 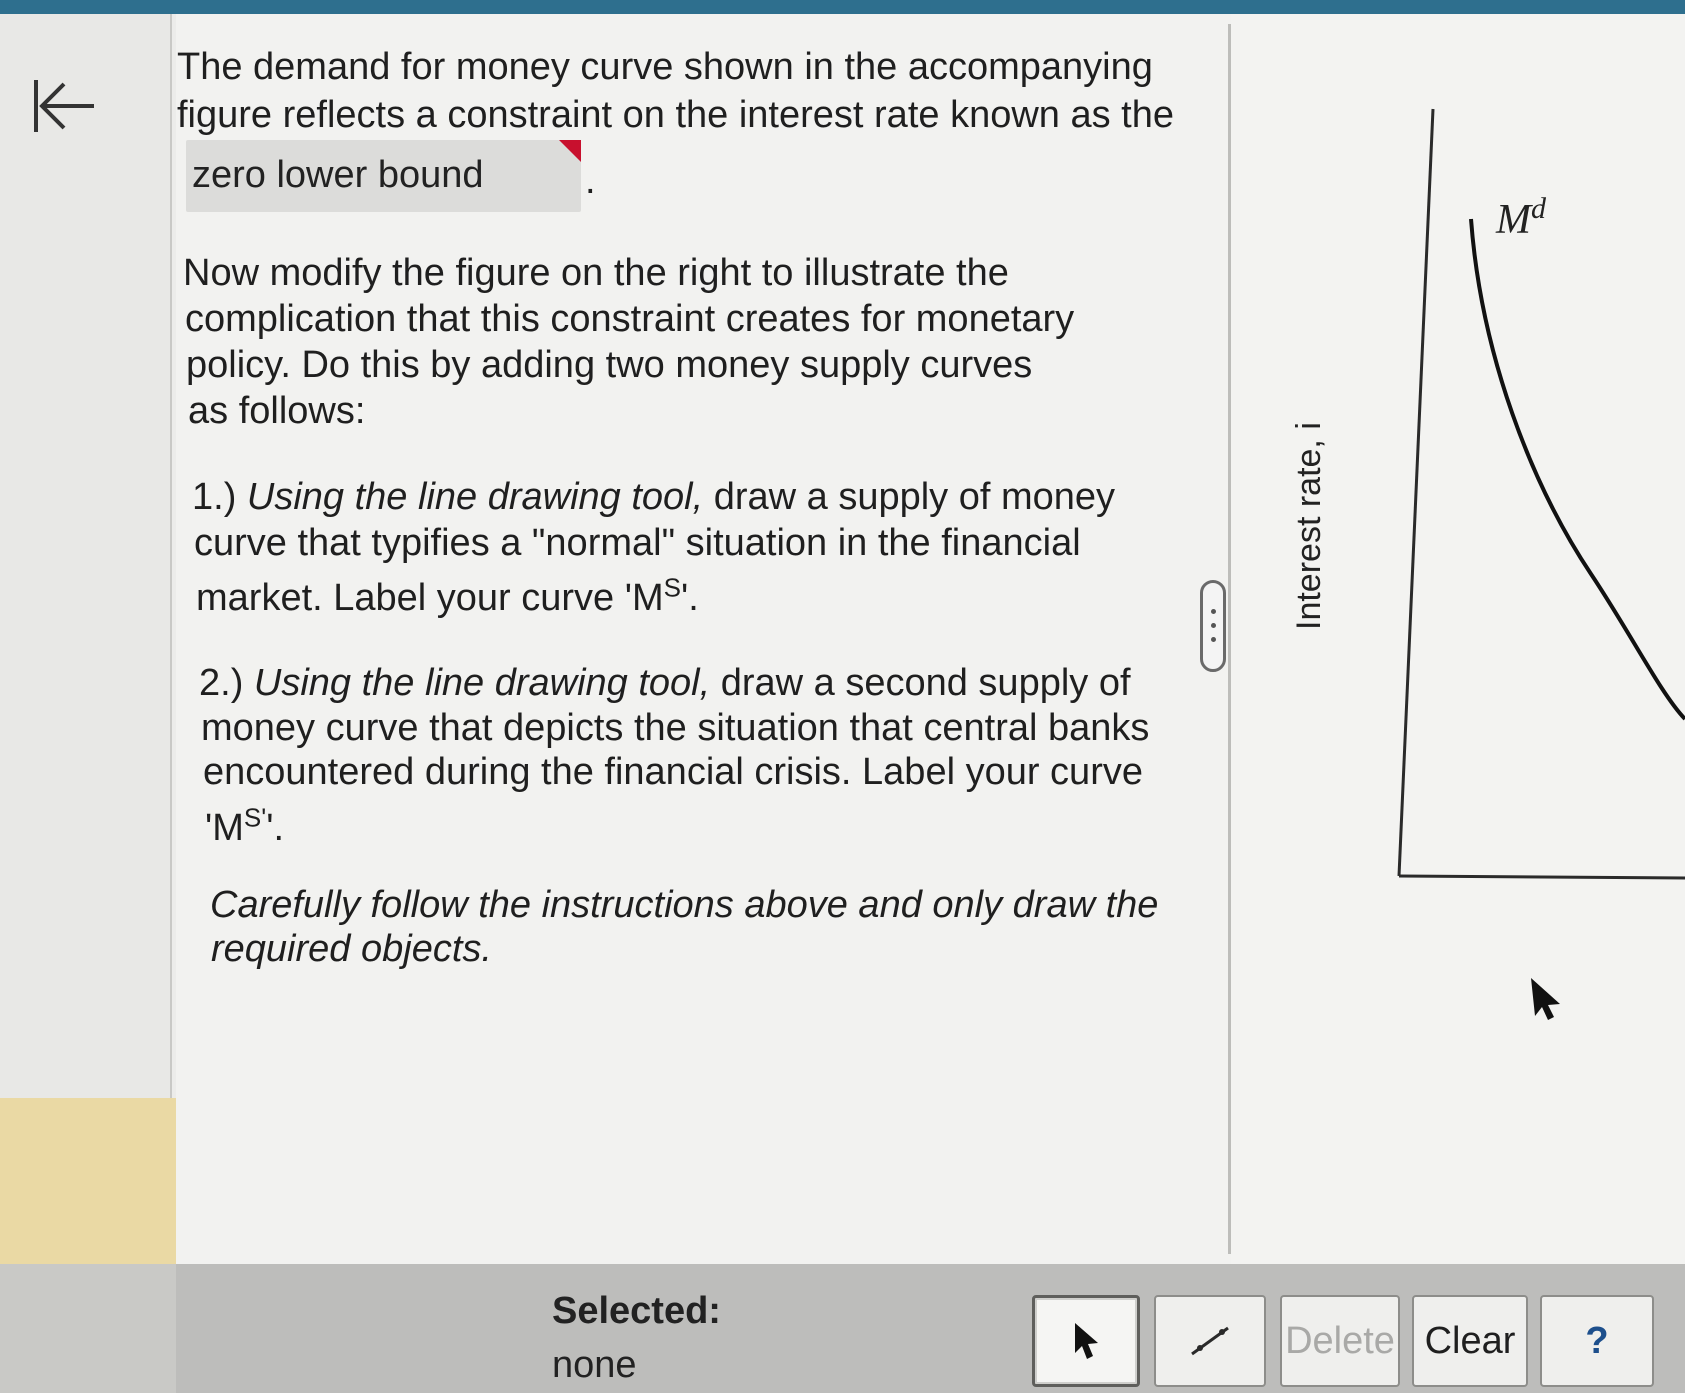 I want to click on curve-label-md: Md, so click(x=1521, y=218).